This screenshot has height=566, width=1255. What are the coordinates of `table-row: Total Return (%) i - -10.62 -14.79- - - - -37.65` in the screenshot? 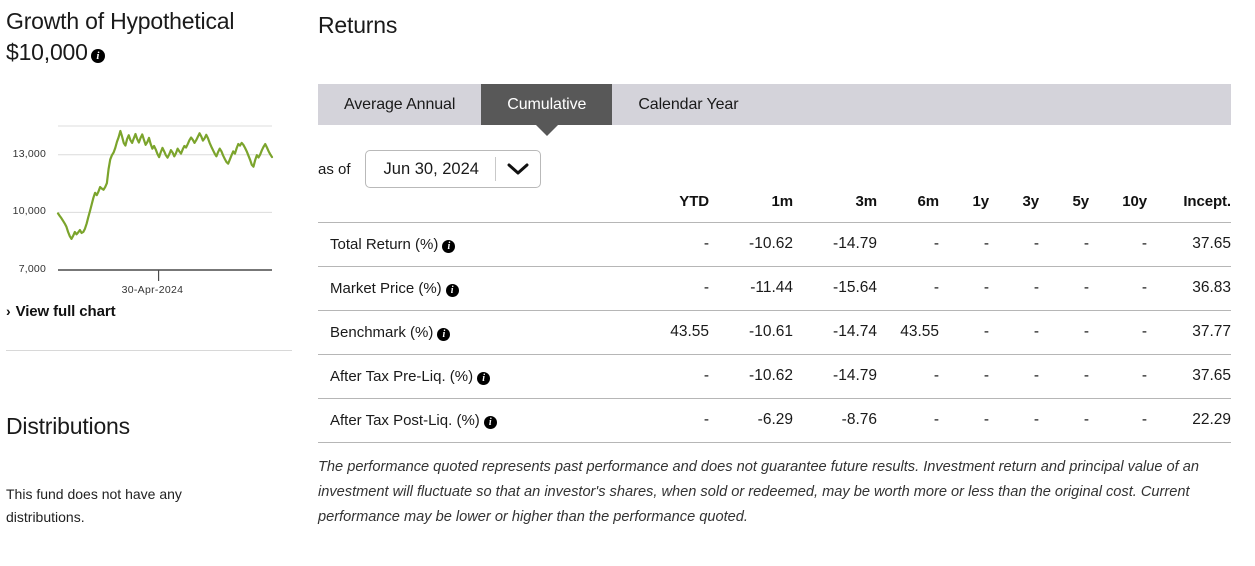 It's located at (774, 244).